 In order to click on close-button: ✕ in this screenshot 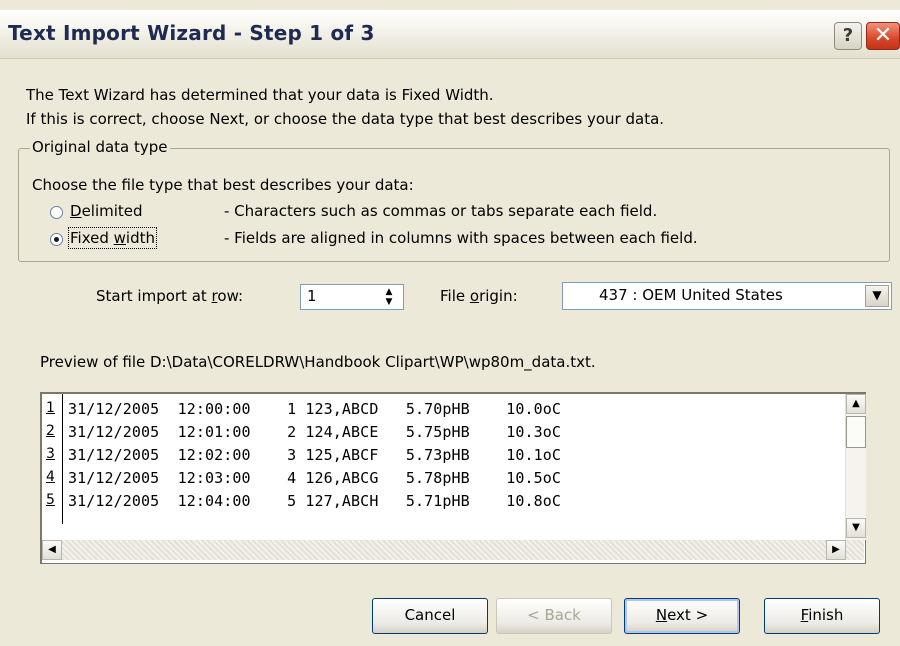, I will do `click(883, 36)`.